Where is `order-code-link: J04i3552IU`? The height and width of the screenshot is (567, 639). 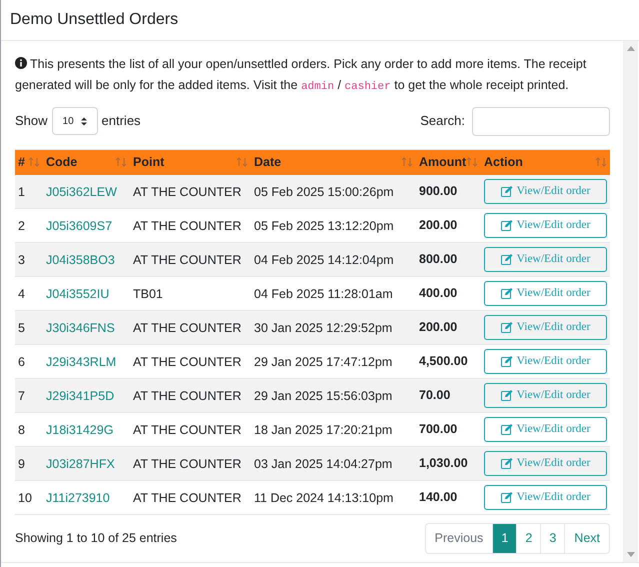
order-code-link: J04i3552IU is located at coordinates (78, 294).